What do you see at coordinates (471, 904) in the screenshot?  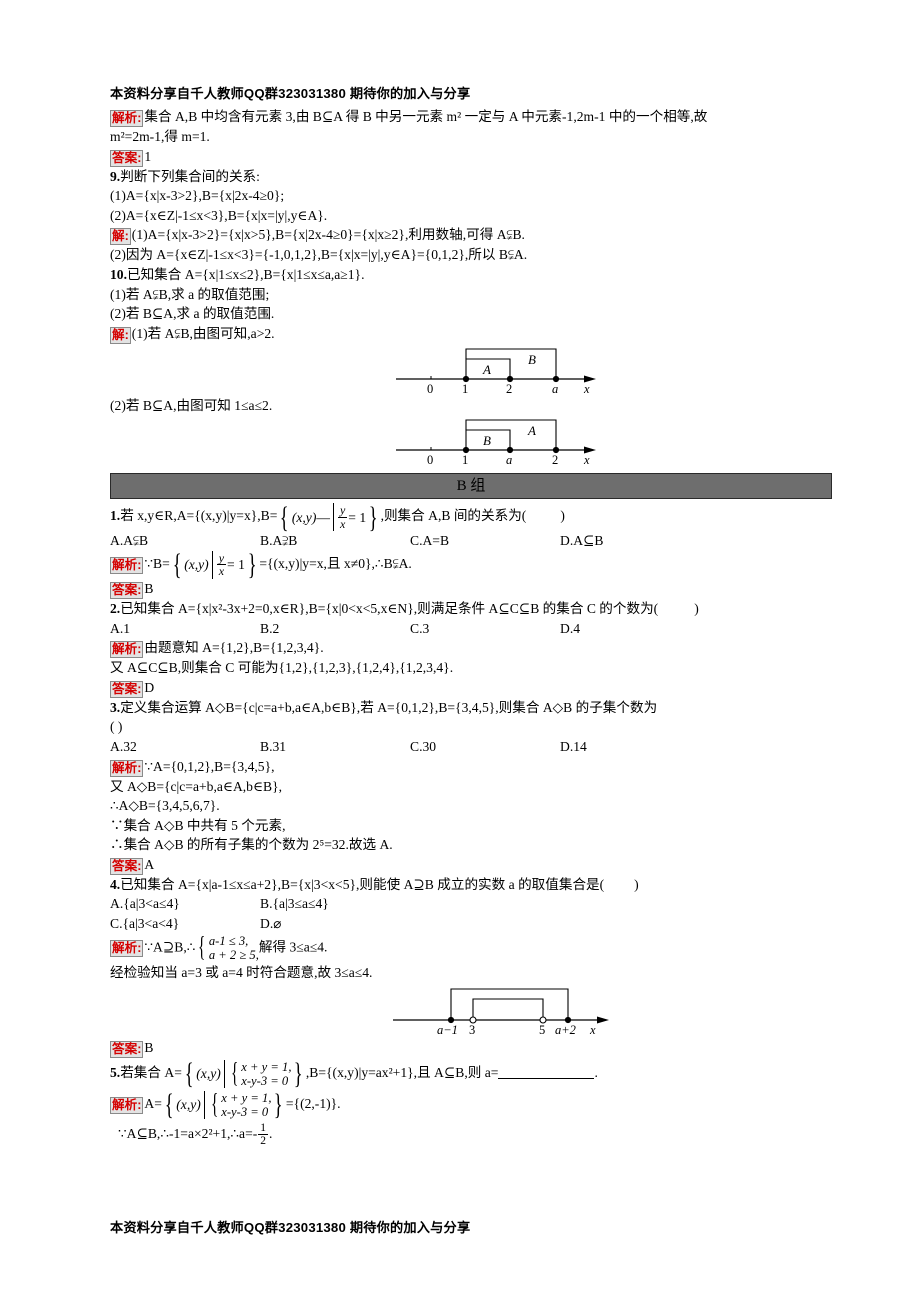 I see `b-q4-options-row1: A.{a|3<a≤4} B.{a|3≤a≤4}` at bounding box center [471, 904].